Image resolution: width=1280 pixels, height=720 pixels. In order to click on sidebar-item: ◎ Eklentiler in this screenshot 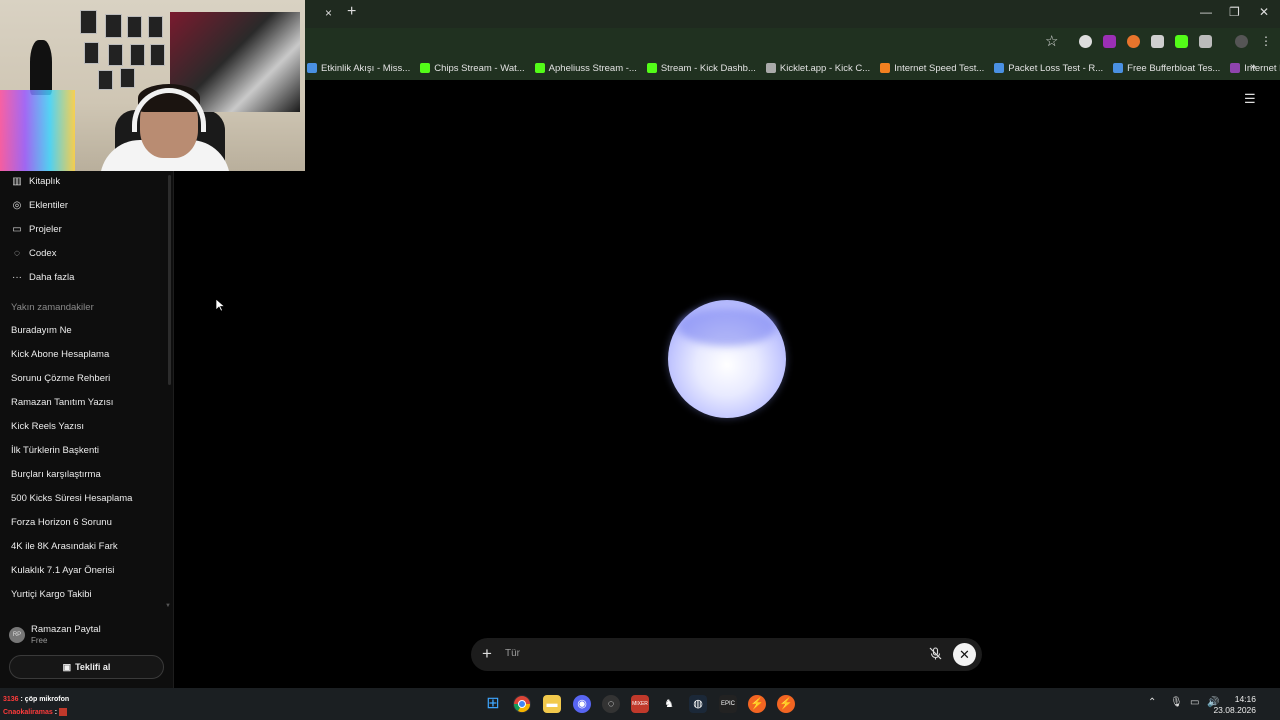, I will do `click(86, 205)`.